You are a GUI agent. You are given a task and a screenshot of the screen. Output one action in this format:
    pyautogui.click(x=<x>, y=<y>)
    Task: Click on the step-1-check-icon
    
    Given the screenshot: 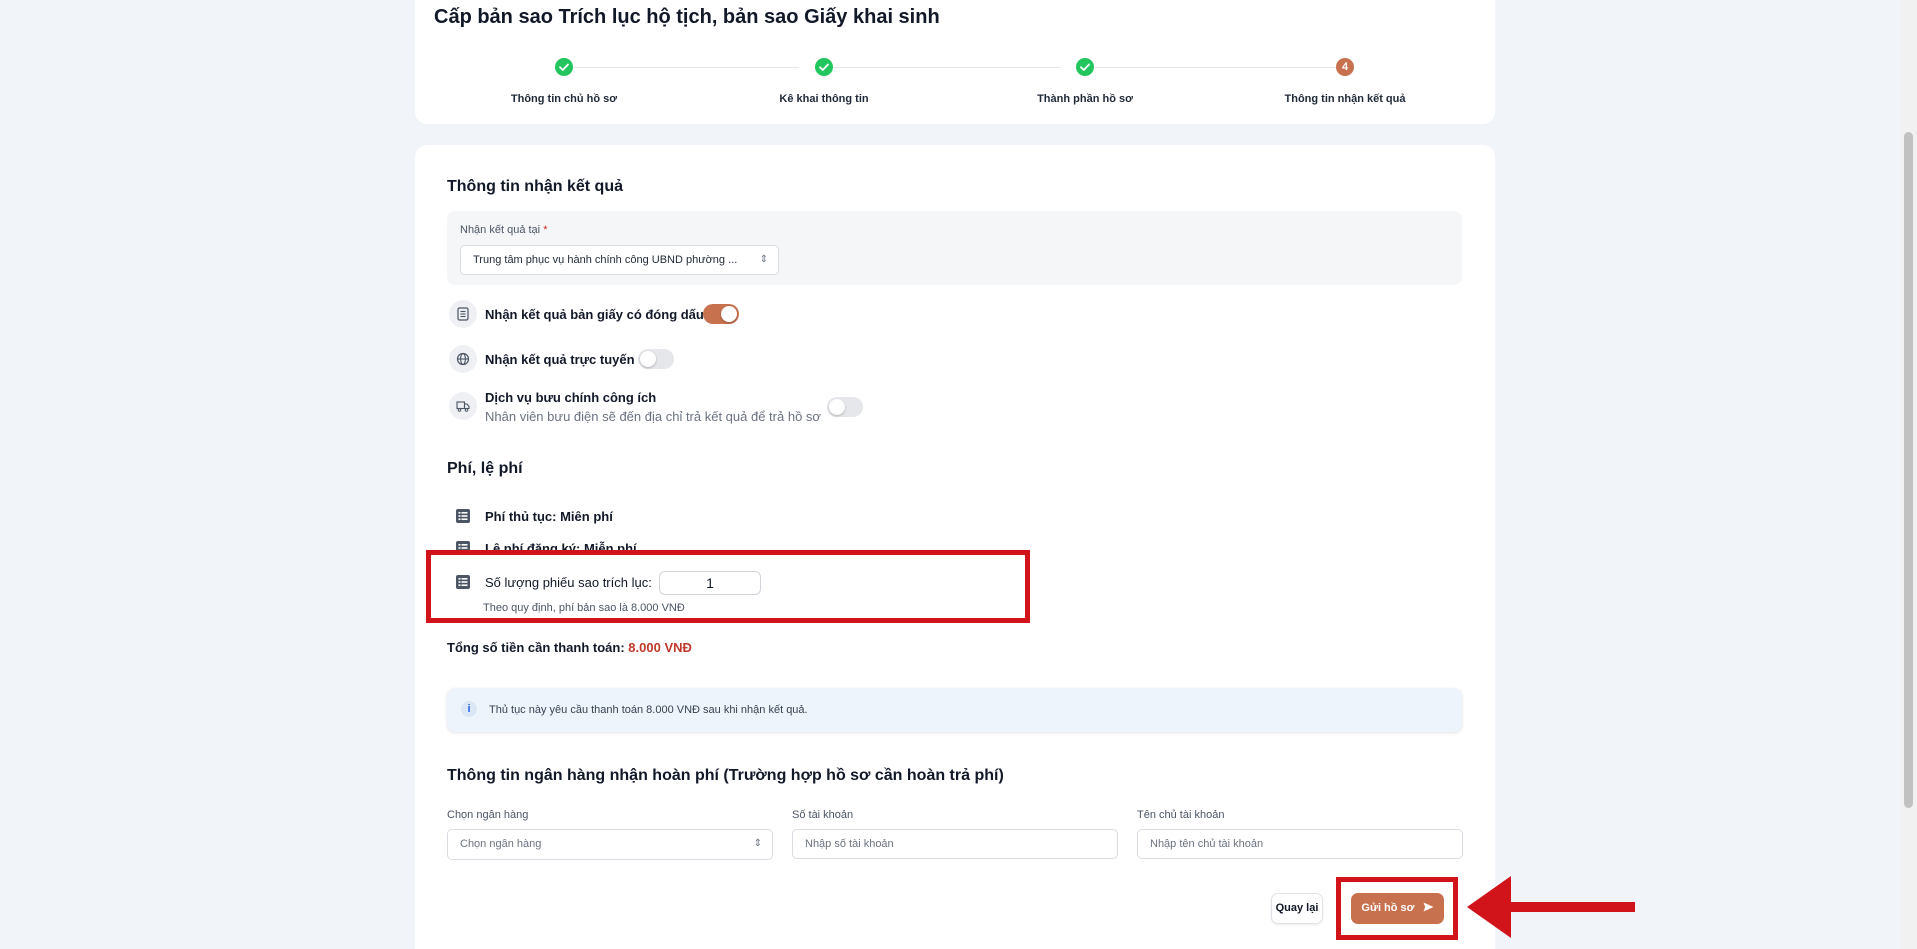 What is the action you would take?
    pyautogui.click(x=564, y=67)
    